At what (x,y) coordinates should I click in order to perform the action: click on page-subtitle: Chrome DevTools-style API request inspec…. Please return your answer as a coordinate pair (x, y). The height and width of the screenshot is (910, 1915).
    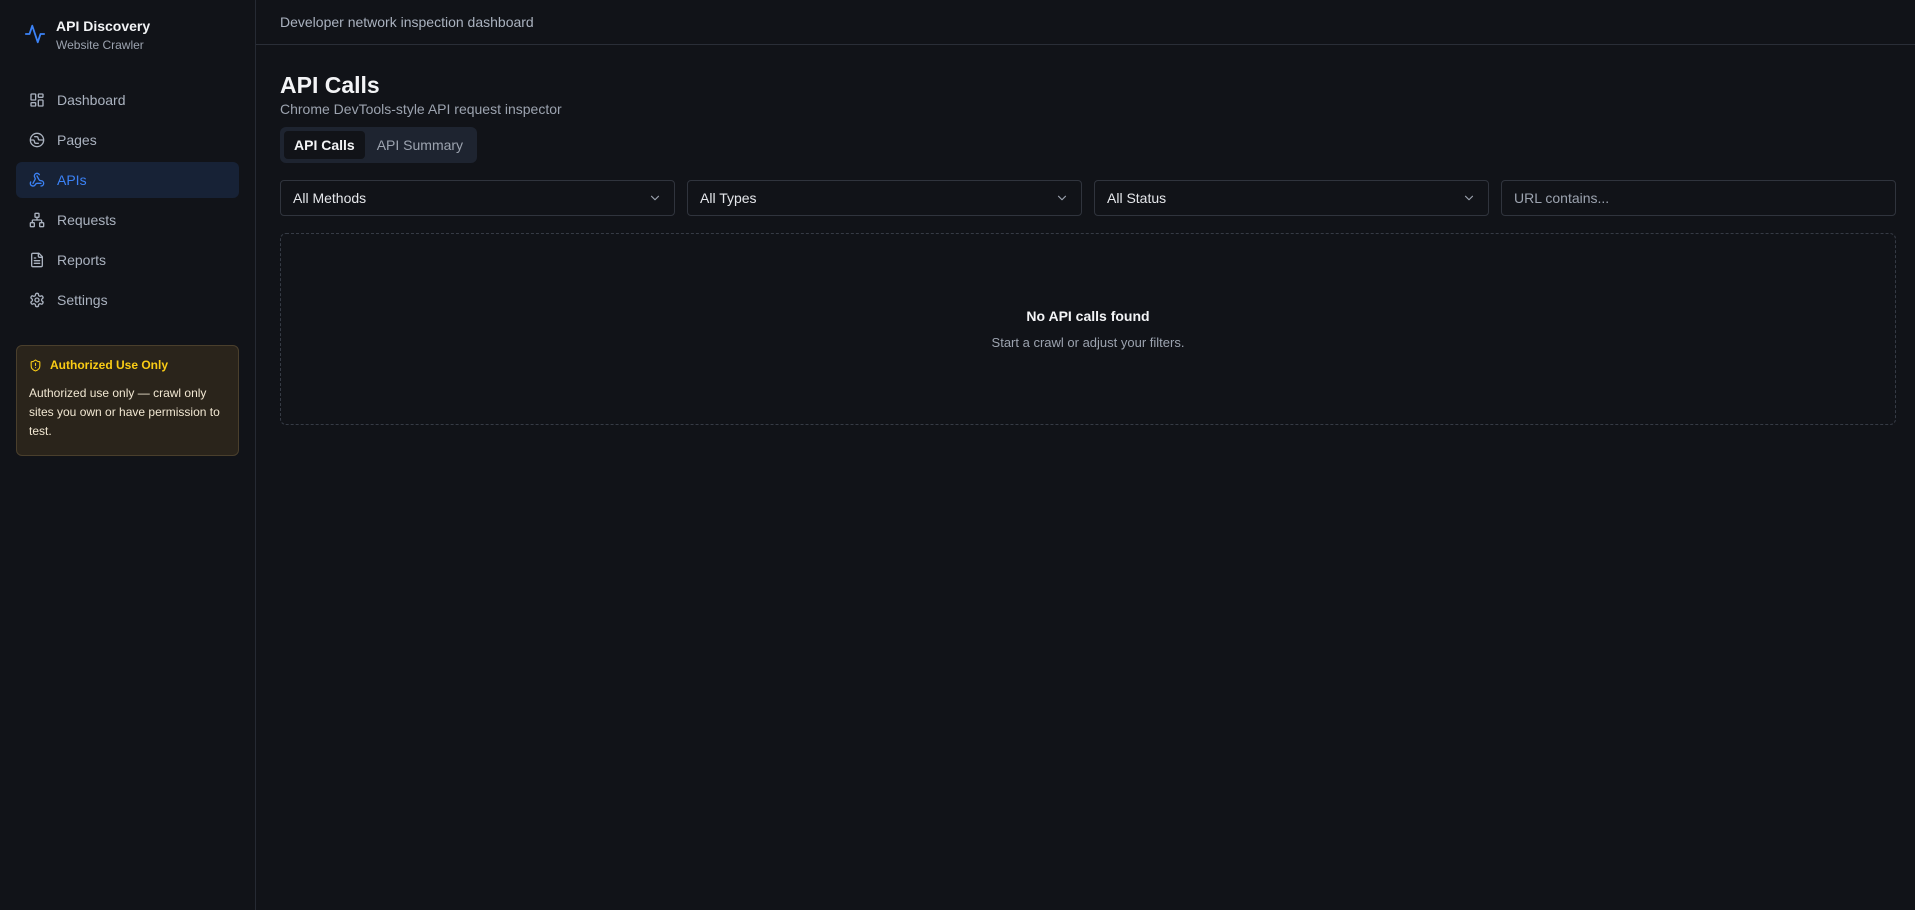
    Looking at the image, I should click on (421, 109).